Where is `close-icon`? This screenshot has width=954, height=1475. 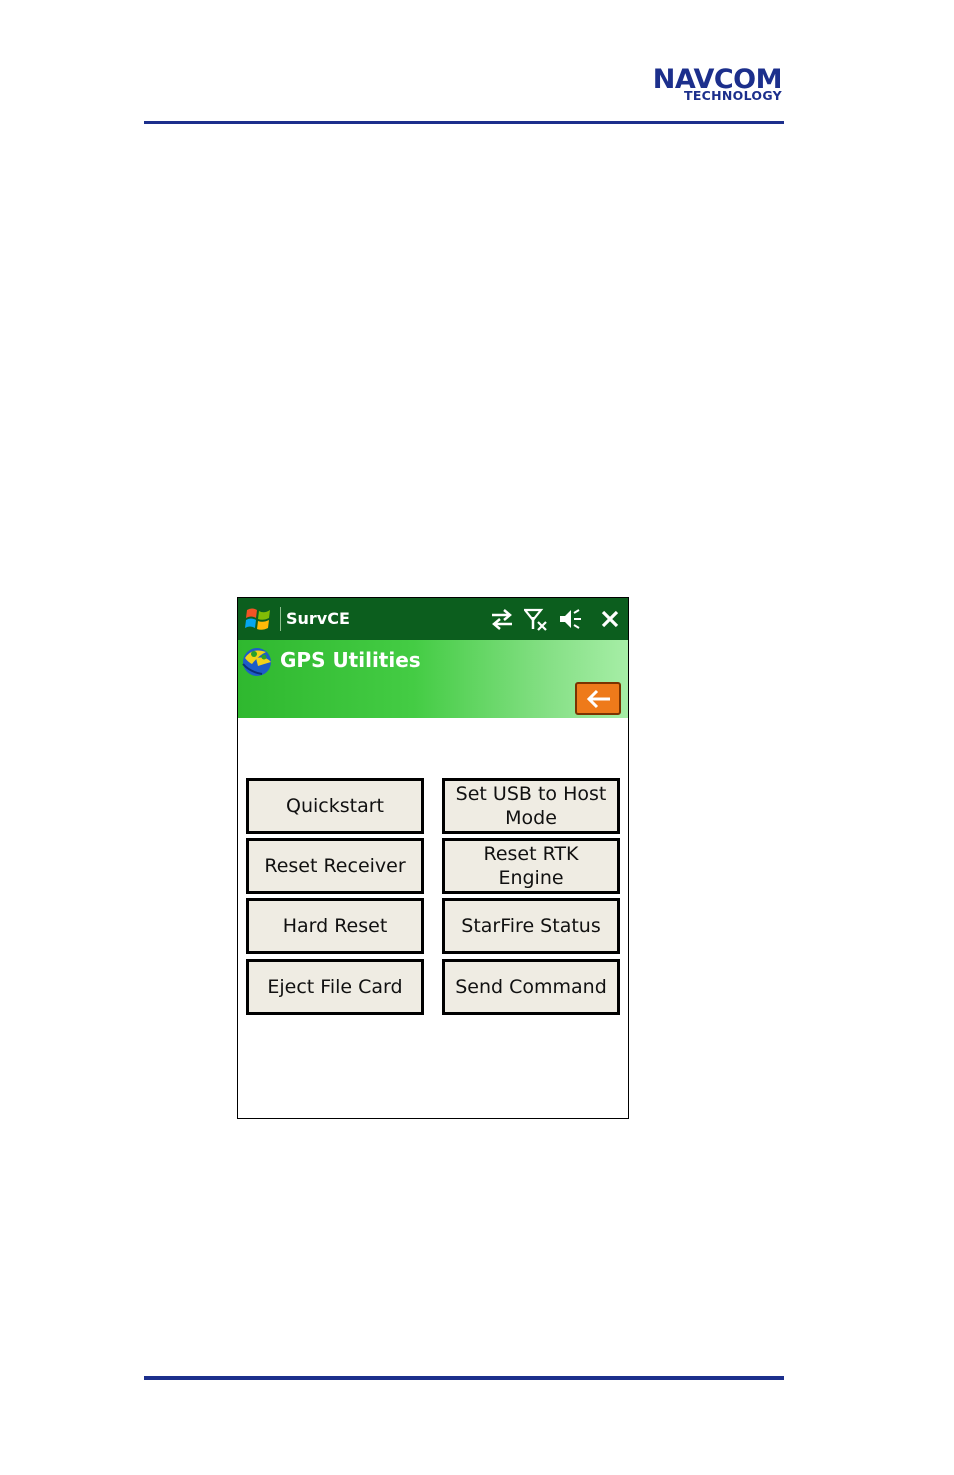 close-icon is located at coordinates (610, 619).